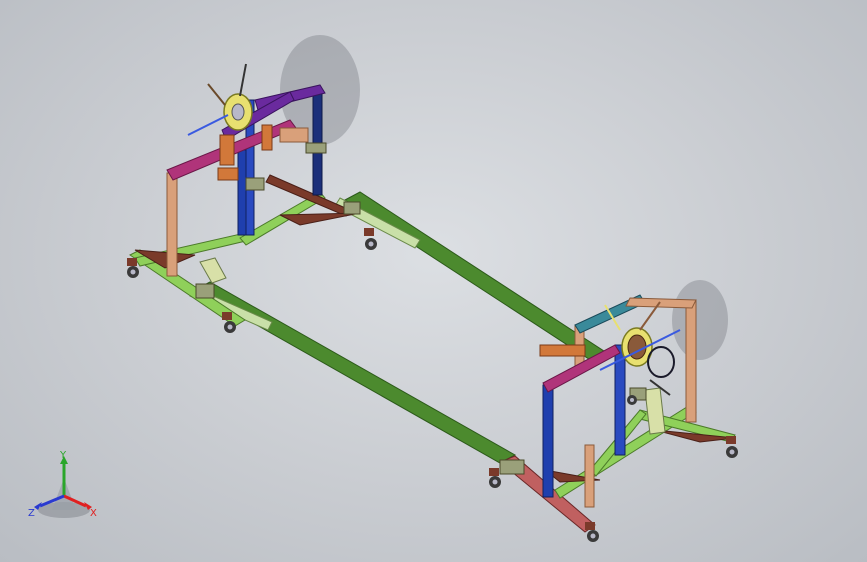  I want to click on shadow, so click(700, 320).